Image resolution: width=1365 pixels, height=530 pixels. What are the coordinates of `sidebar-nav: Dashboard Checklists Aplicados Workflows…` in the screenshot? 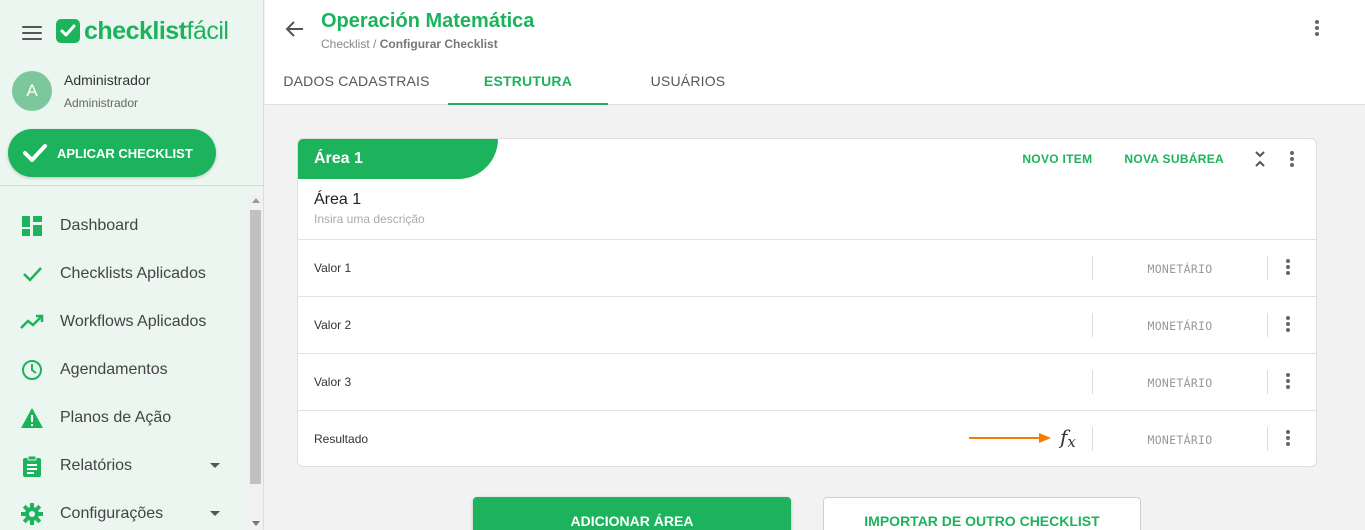 It's located at (124, 366).